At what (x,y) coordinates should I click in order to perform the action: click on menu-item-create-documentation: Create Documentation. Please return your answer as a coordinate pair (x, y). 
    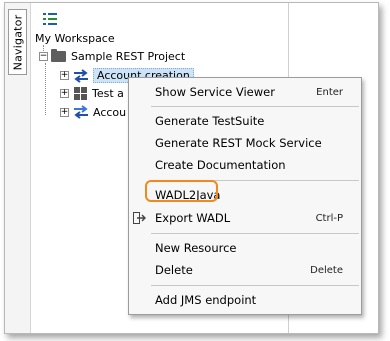
    Looking at the image, I should click on (245, 165).